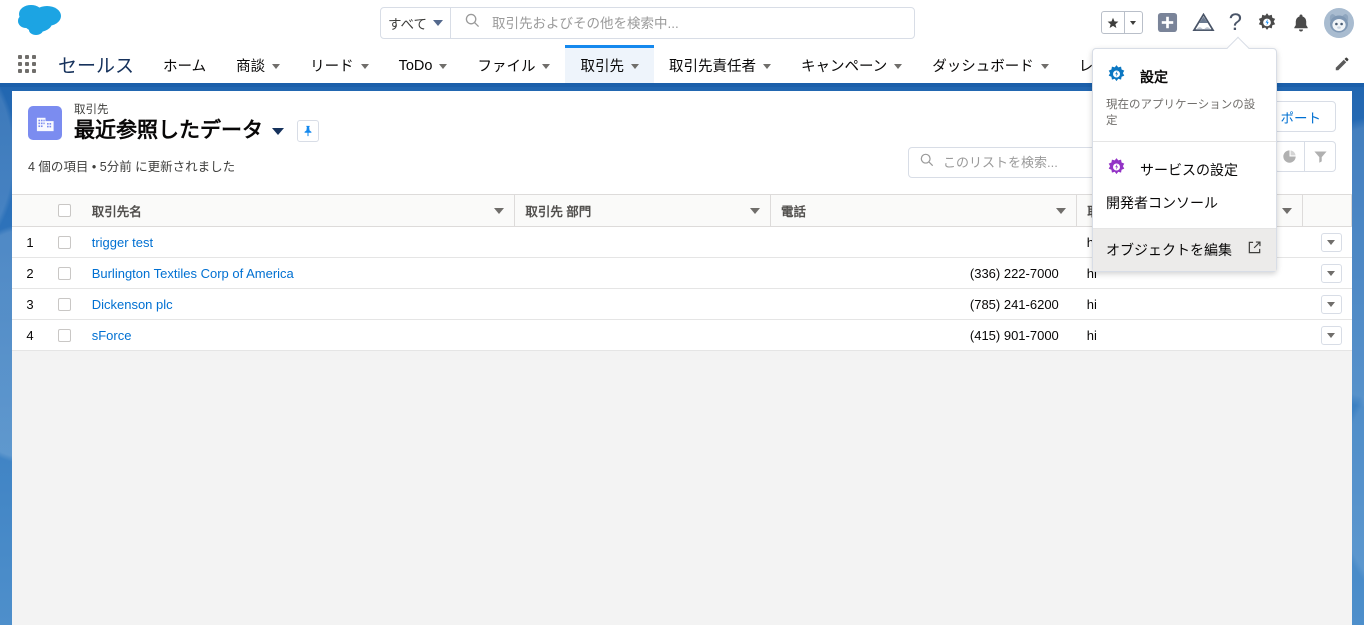 The image size is (1364, 625). I want to click on nav-item-7: キャンペーン, so click(851, 64).